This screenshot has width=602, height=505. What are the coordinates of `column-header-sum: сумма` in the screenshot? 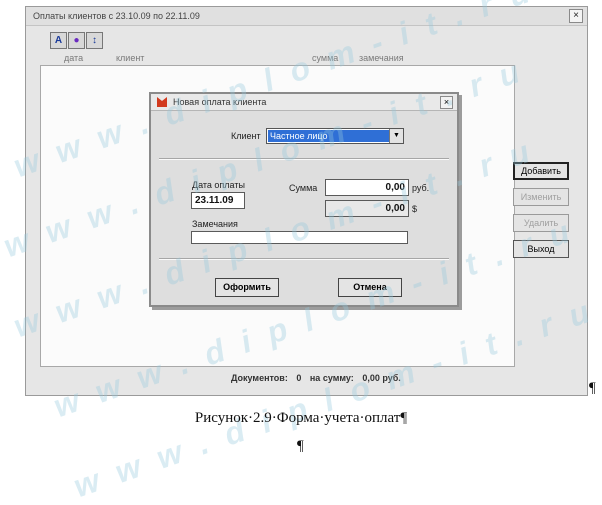 It's located at (325, 58).